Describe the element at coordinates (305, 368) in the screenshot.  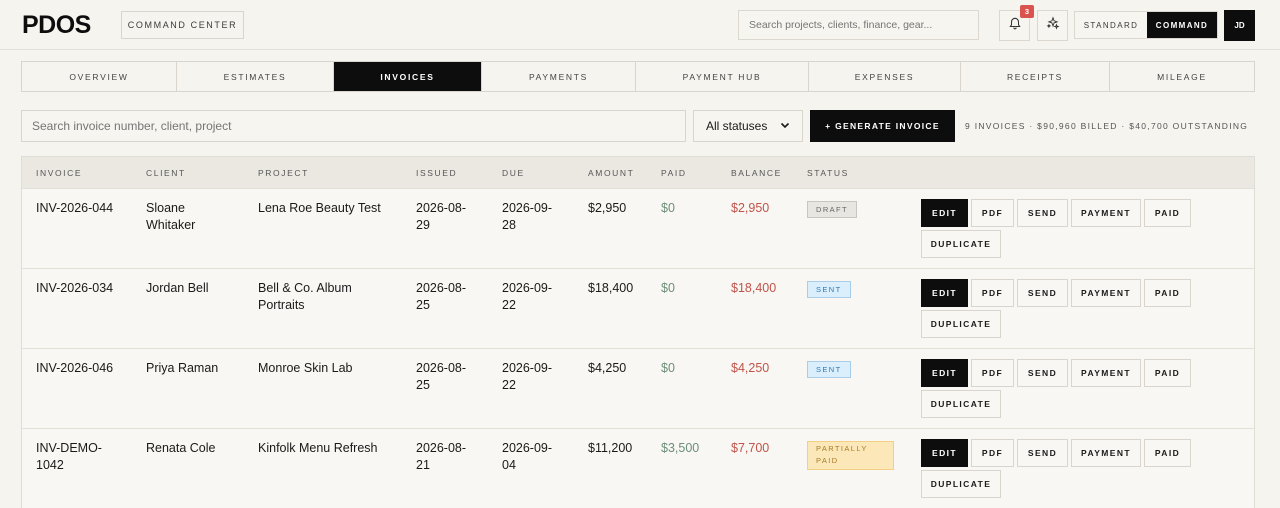
I see `project-name: Monroe Skin Lab` at that location.